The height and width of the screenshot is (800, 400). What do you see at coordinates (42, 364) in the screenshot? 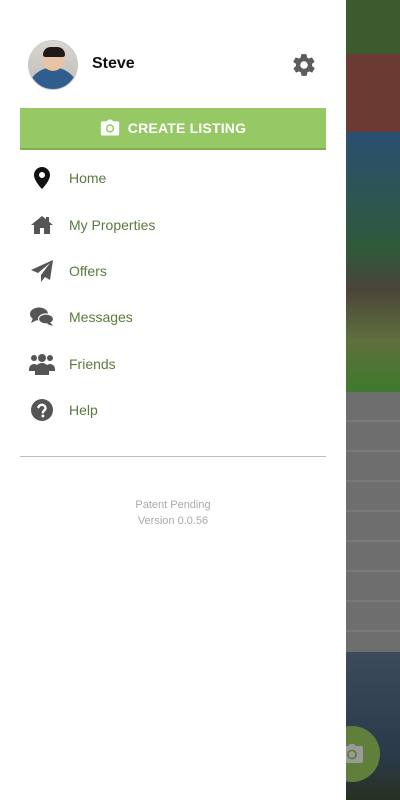
I see `users-icon` at bounding box center [42, 364].